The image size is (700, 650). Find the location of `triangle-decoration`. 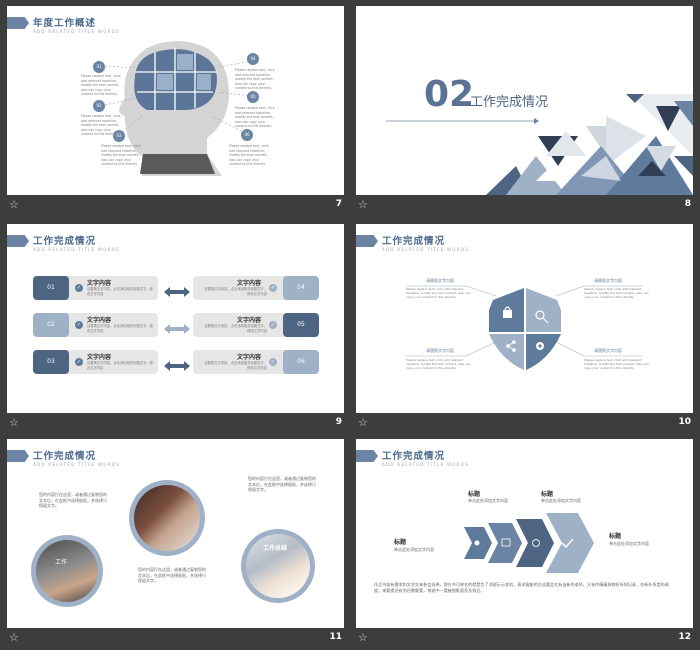

triangle-decoration is located at coordinates (539, 144).